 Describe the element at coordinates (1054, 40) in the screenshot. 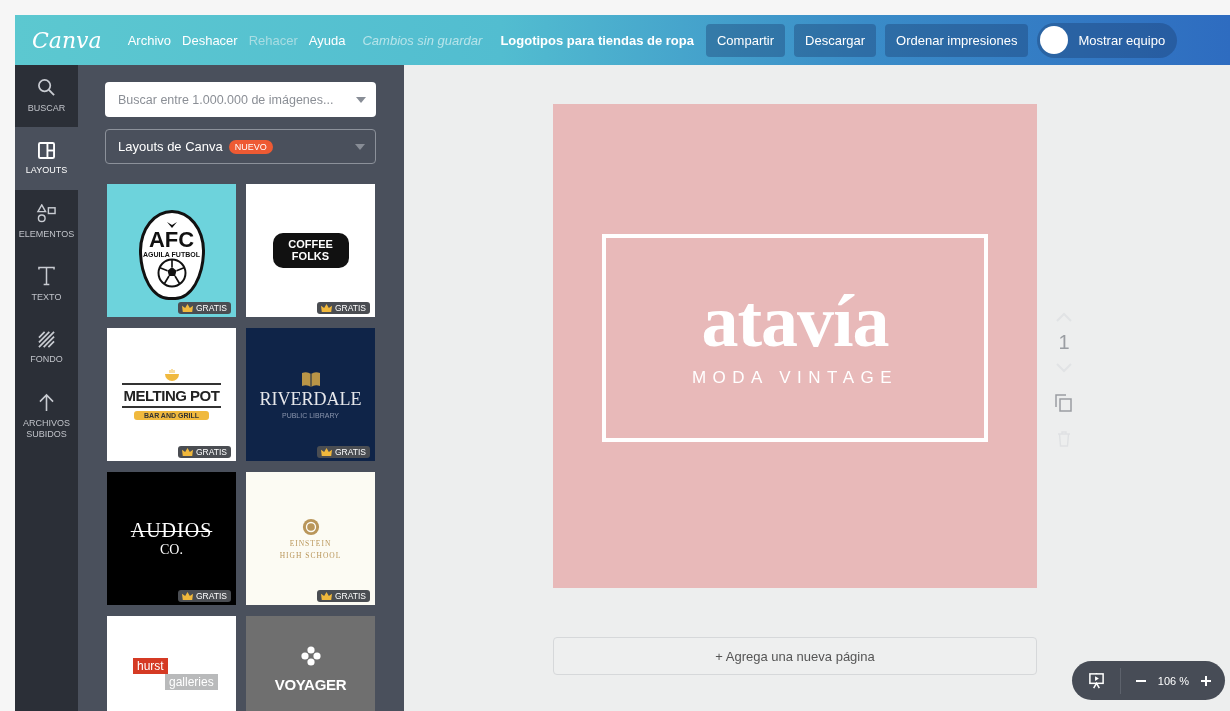

I see `toggle-knob` at that location.